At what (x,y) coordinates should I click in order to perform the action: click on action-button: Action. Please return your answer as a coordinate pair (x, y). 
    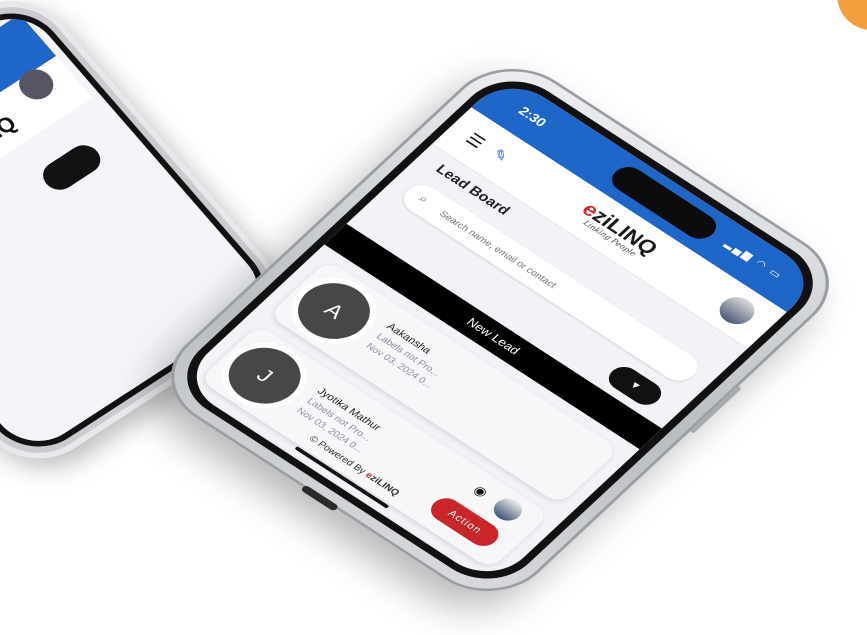
    Looking at the image, I should click on (395, 572).